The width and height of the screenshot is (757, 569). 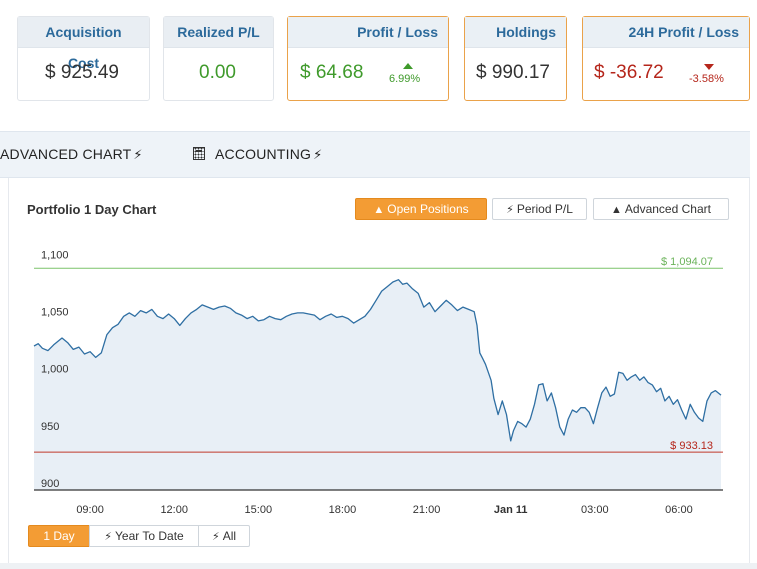 What do you see at coordinates (90, 510) in the screenshot?
I see `x-tick-label: 09:00` at bounding box center [90, 510].